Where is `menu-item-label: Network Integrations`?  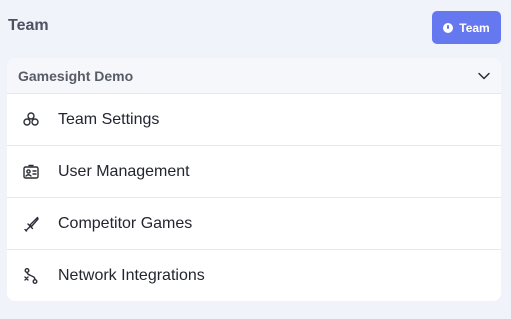 menu-item-label: Network Integrations is located at coordinates (131, 275).